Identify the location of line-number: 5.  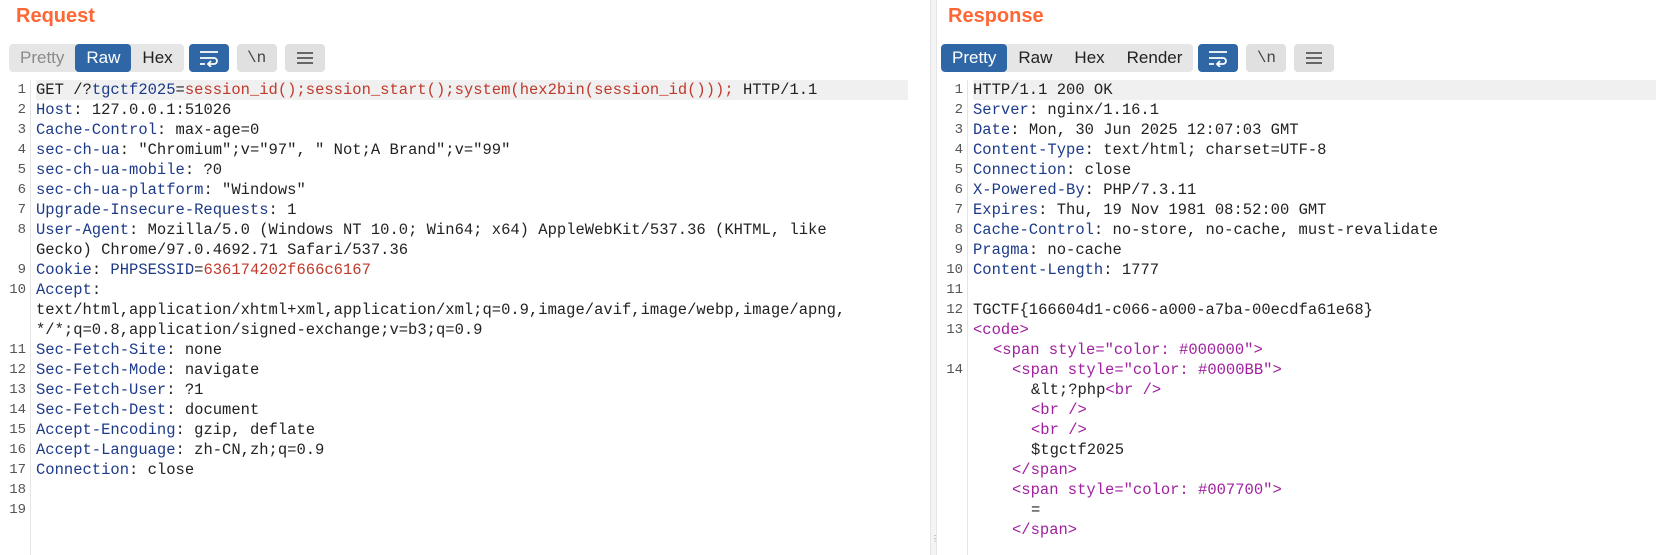
(21, 170).